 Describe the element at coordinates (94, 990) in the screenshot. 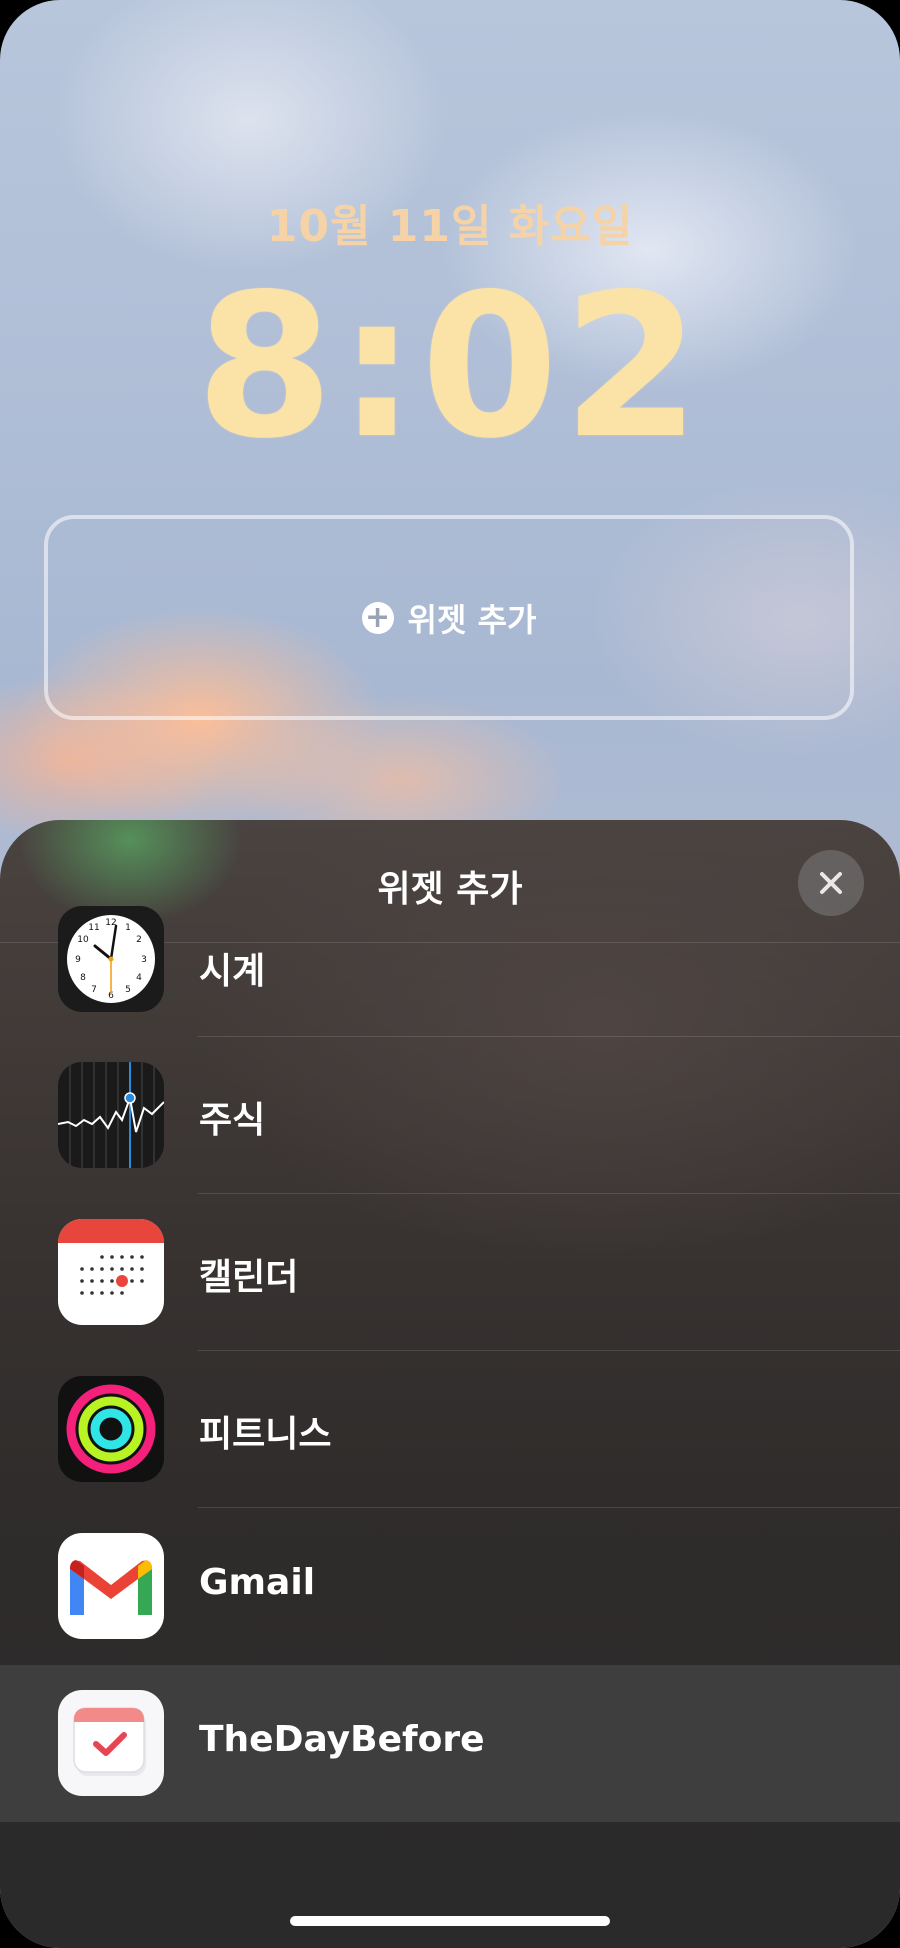

I see `svg-text: 7` at that location.